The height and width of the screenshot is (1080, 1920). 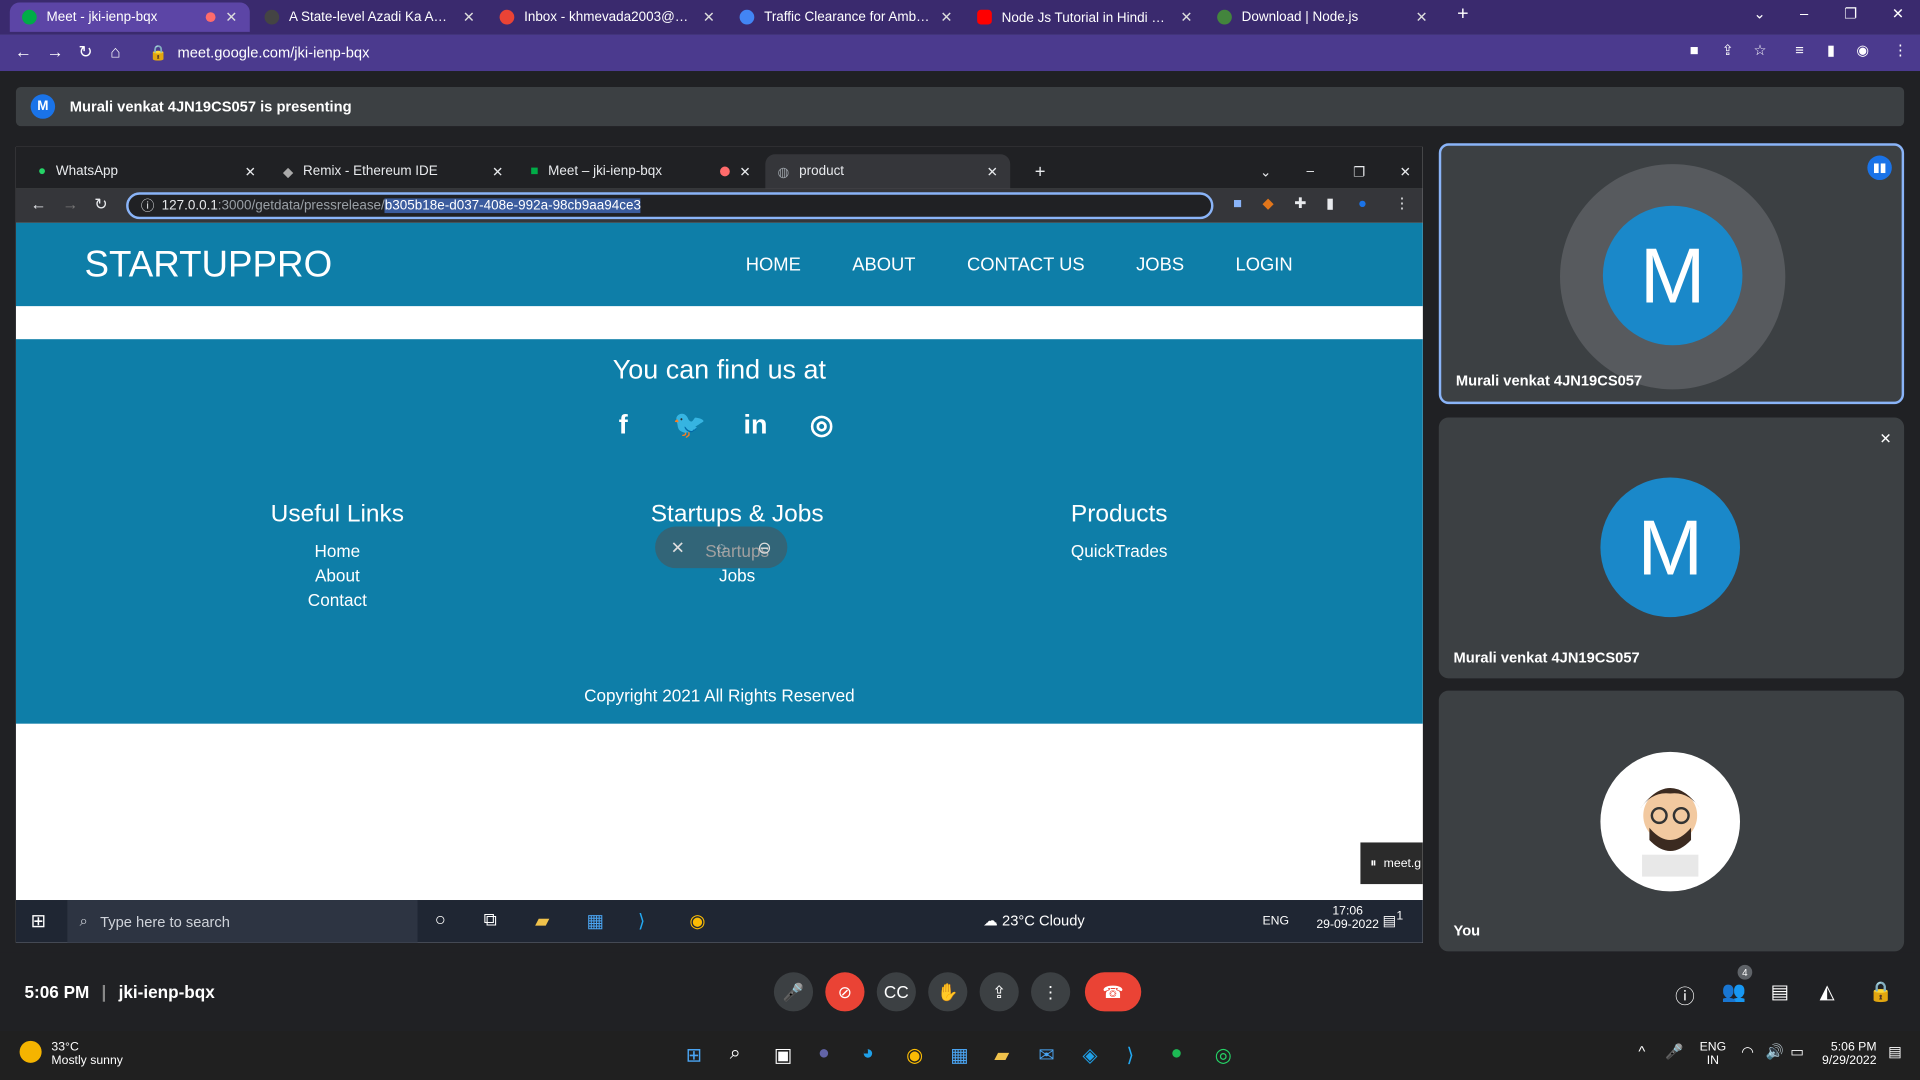 What do you see at coordinates (793, 992) in the screenshot?
I see `mic-button: 🎤` at bounding box center [793, 992].